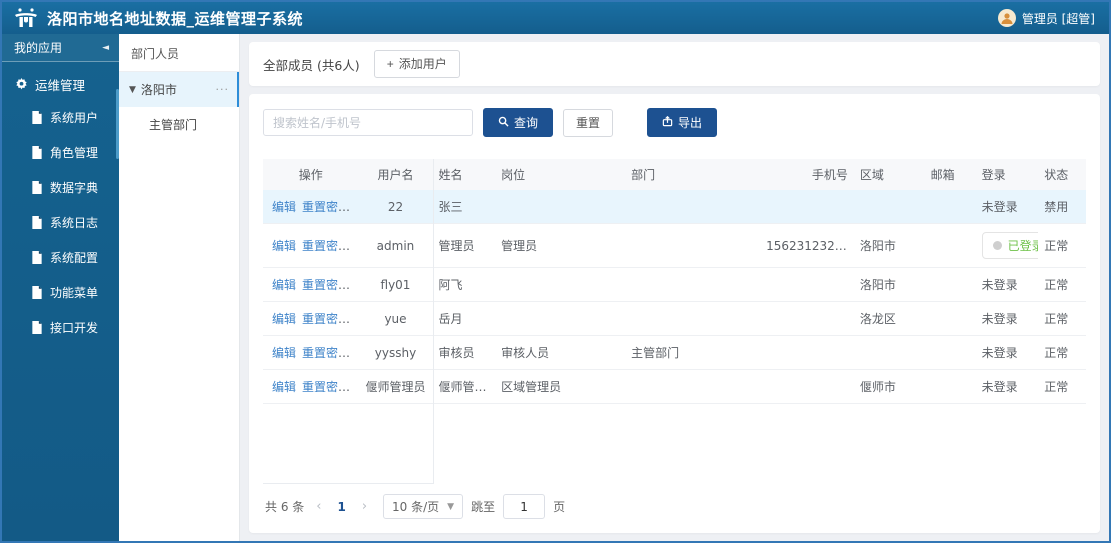 The height and width of the screenshot is (543, 1111). I want to click on add-user-button: + 添加用户, so click(416, 64).